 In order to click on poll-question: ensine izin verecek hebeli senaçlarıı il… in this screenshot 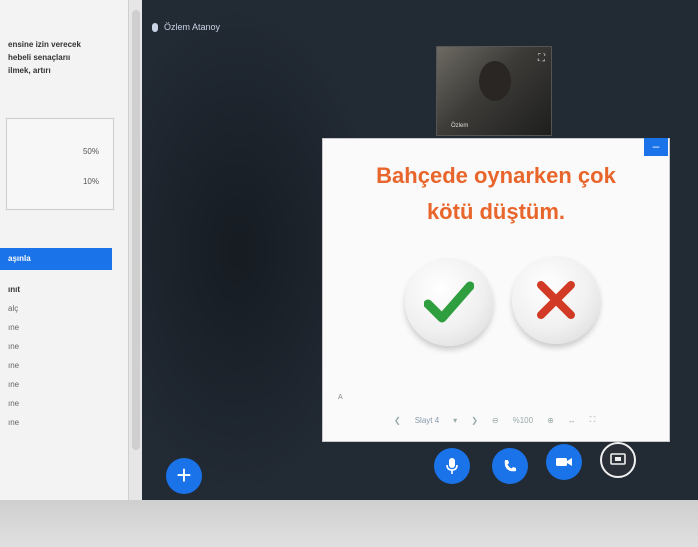, I will do `click(64, 57)`.